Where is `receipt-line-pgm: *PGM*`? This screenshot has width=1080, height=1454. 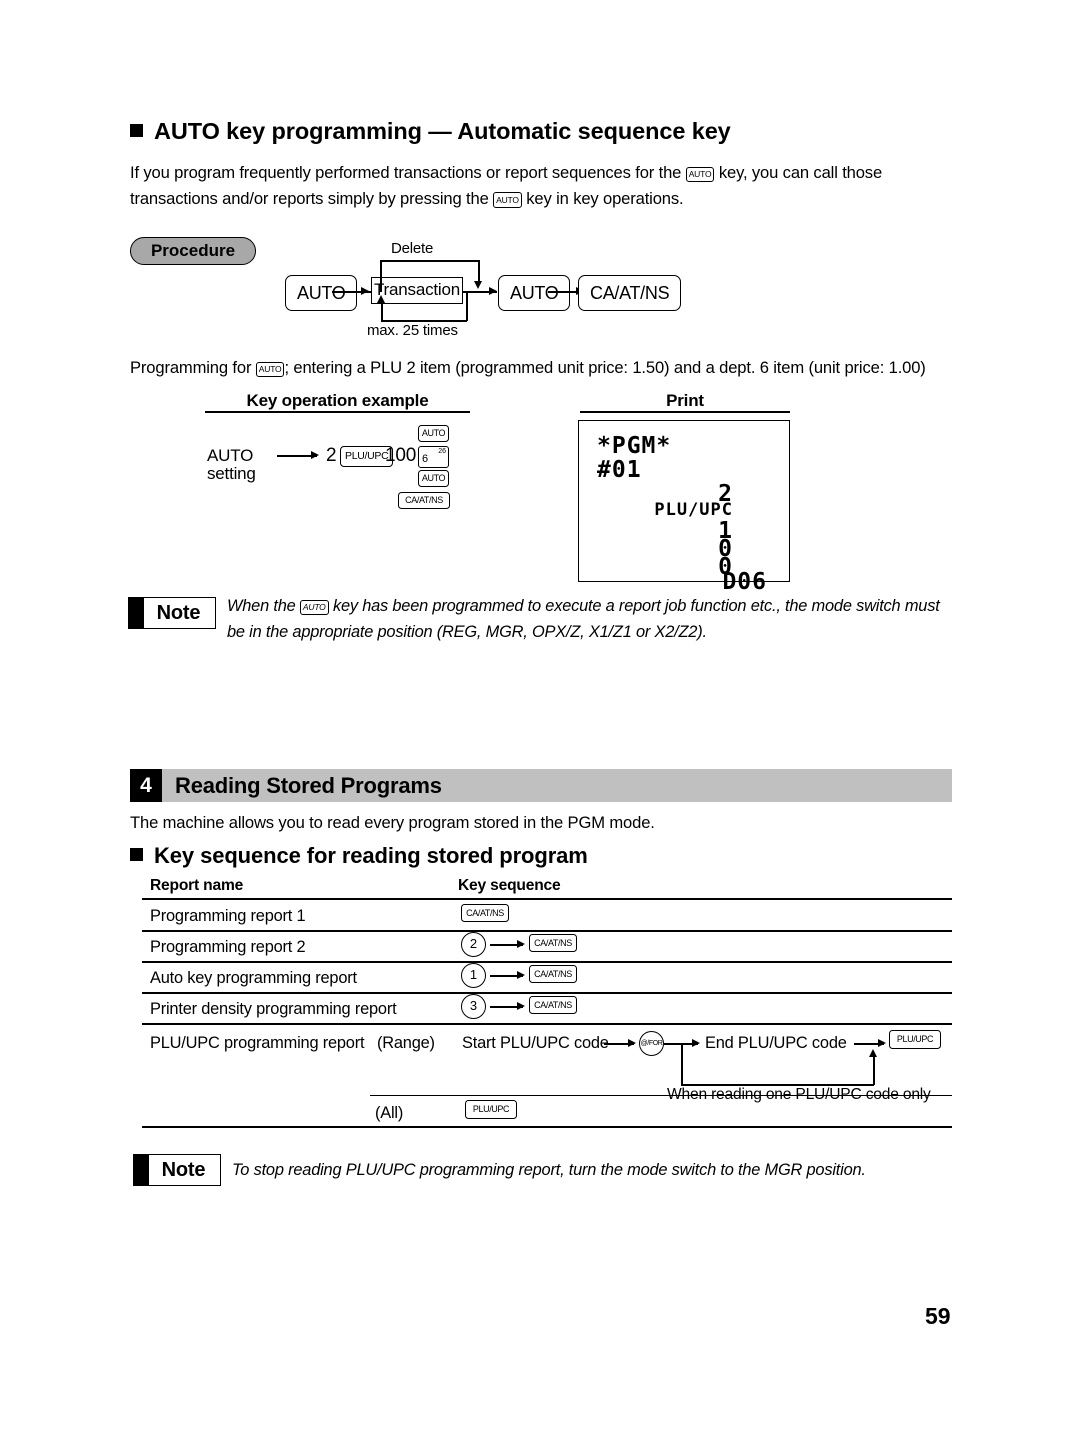
receipt-line-pgm: *PGM* is located at coordinates (634, 446).